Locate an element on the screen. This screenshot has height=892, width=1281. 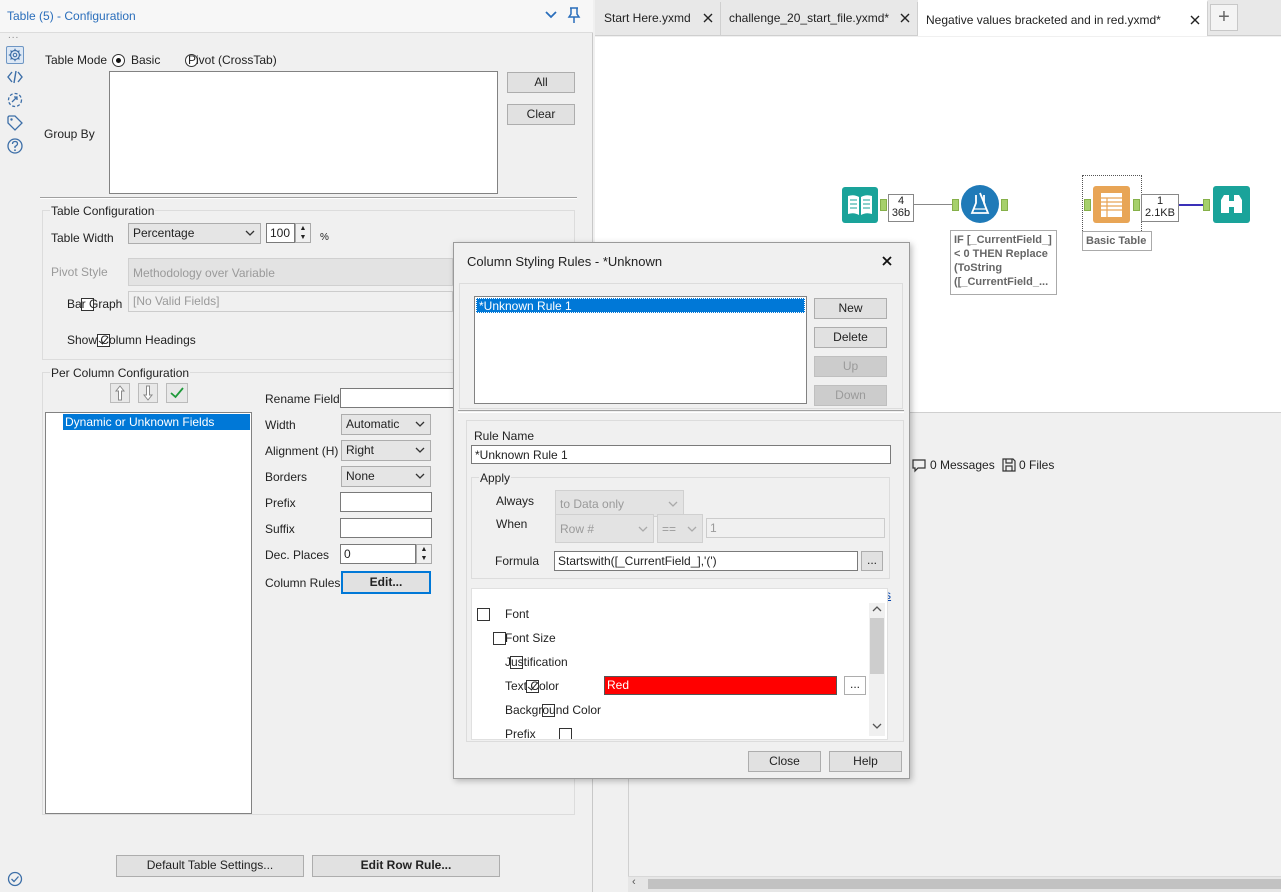
basic-table-tool is located at coordinates (1111, 204).